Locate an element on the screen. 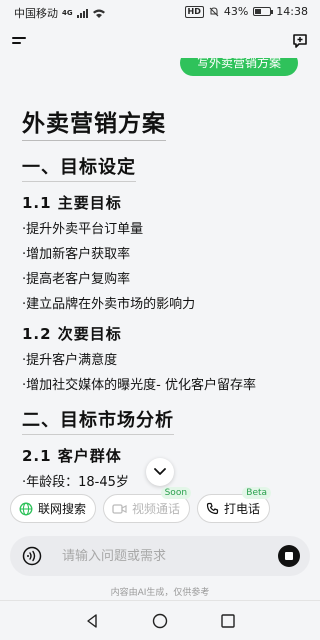  globe-icon is located at coordinates (26, 508).